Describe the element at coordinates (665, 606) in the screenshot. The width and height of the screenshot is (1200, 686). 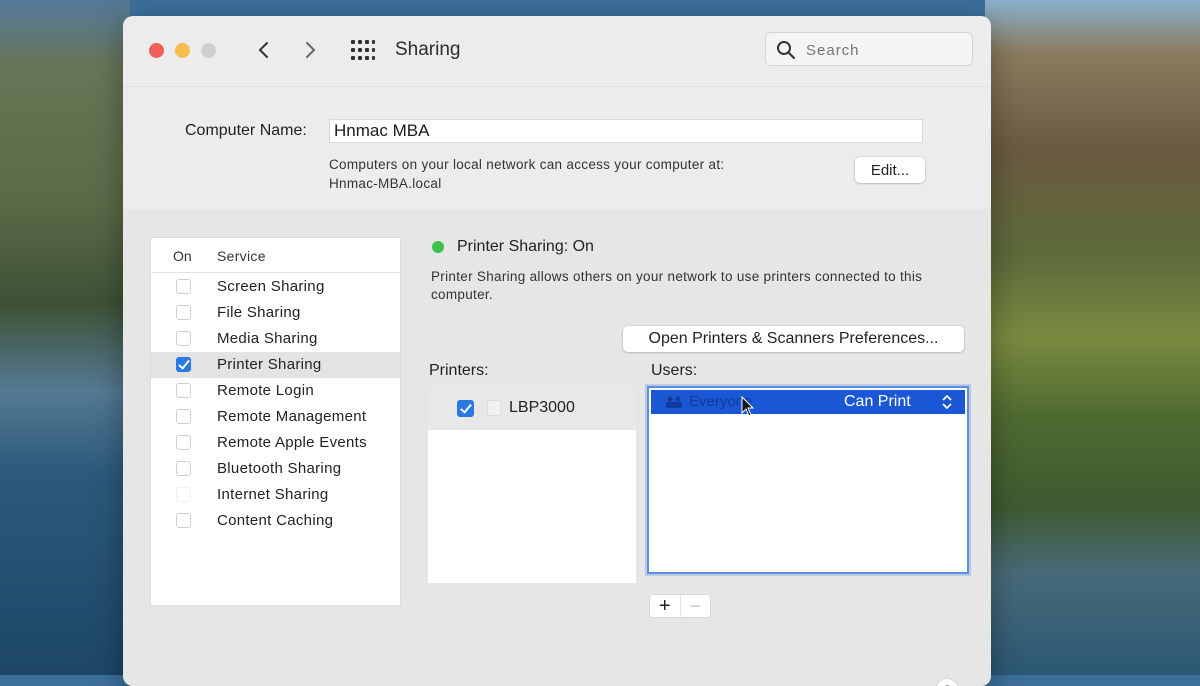
I see `add-user-button: +` at that location.